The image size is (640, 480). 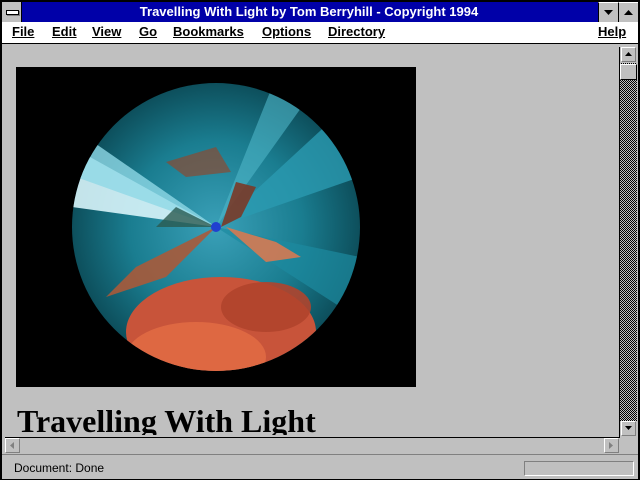 I want to click on system-menu-button, so click(x=12, y=12).